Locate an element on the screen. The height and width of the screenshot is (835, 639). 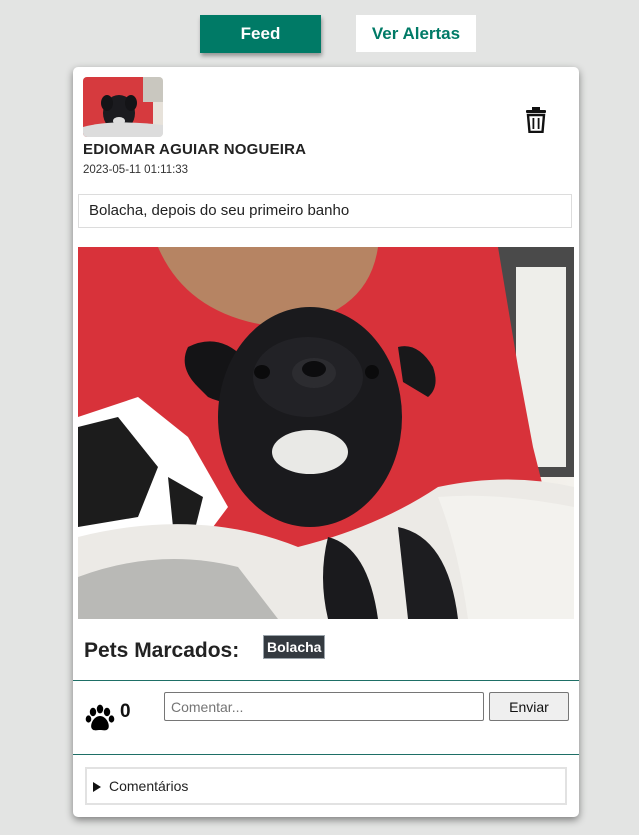
alerts-button: Ver Alertas is located at coordinates (416, 33).